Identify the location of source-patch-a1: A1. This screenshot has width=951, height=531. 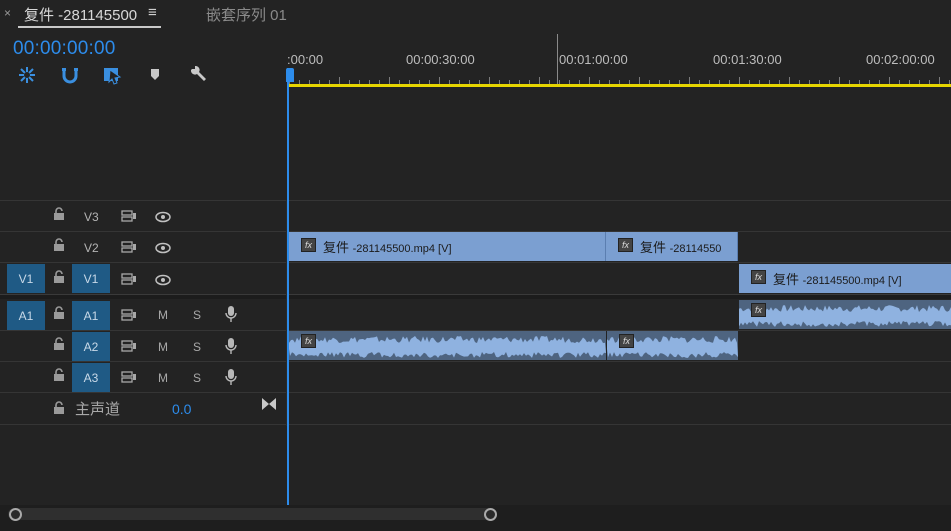
(26, 315).